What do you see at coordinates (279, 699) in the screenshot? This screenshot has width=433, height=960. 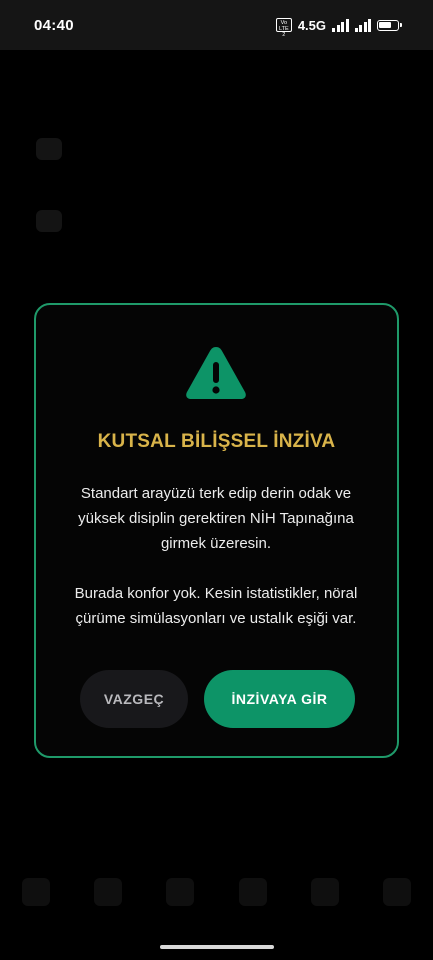 I see `enter-retreat-button: İNZİVAYA GİR` at bounding box center [279, 699].